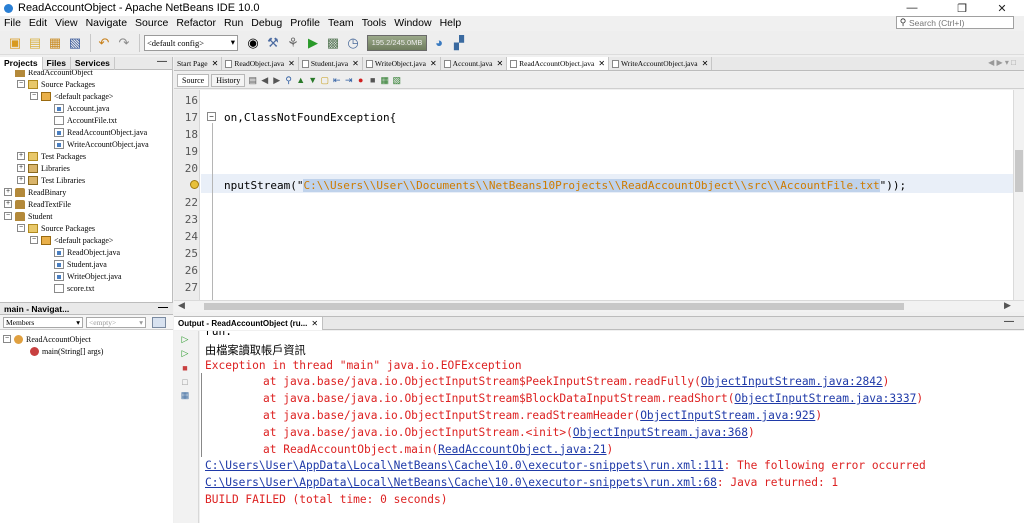  What do you see at coordinates (66, 23) in the screenshot?
I see `menu-view: View` at bounding box center [66, 23].